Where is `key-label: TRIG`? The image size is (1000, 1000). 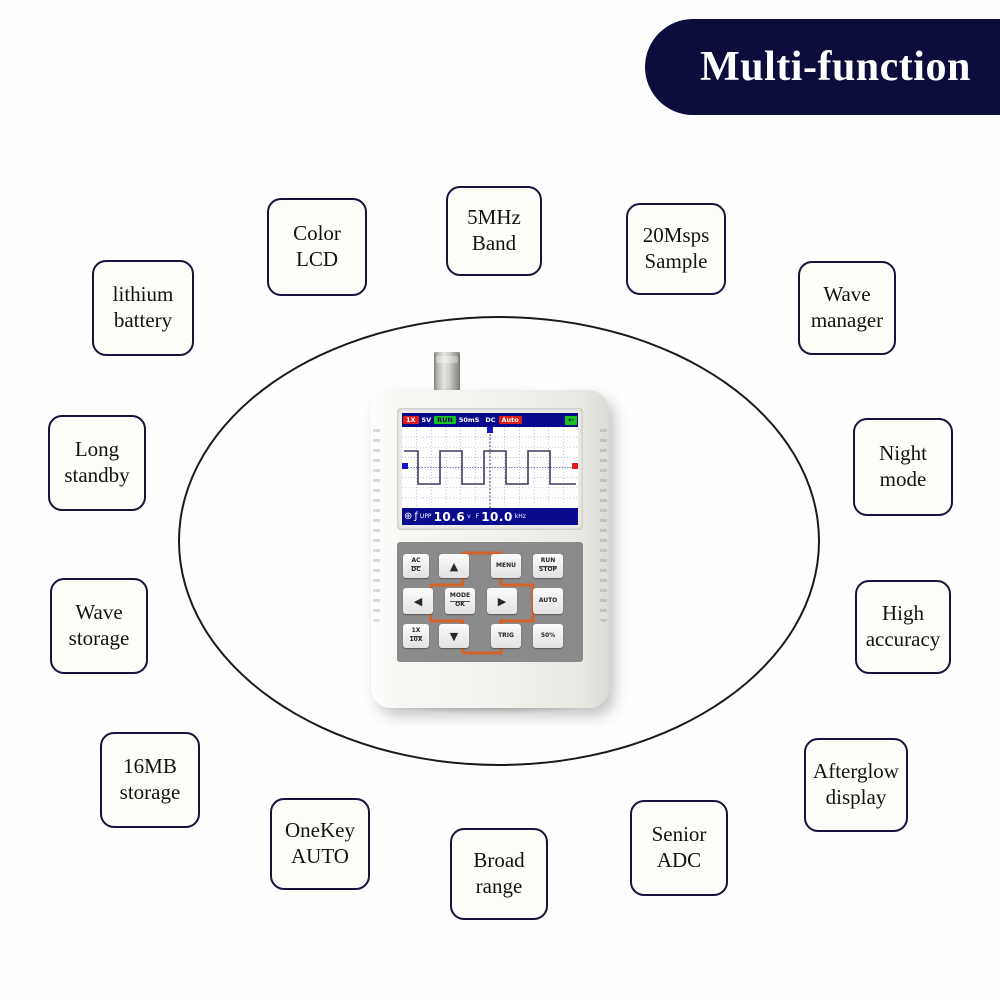
key-label: TRIG is located at coordinates (506, 635).